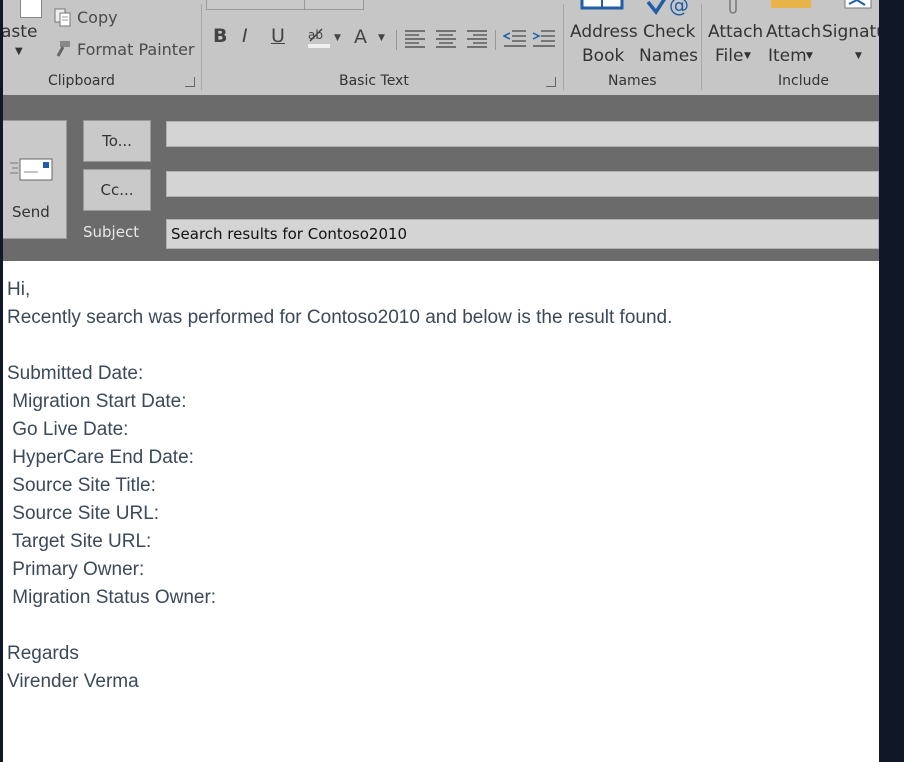 The width and height of the screenshot is (904, 762). Describe the element at coordinates (1, 381) in the screenshot. I see `window-edge` at that location.